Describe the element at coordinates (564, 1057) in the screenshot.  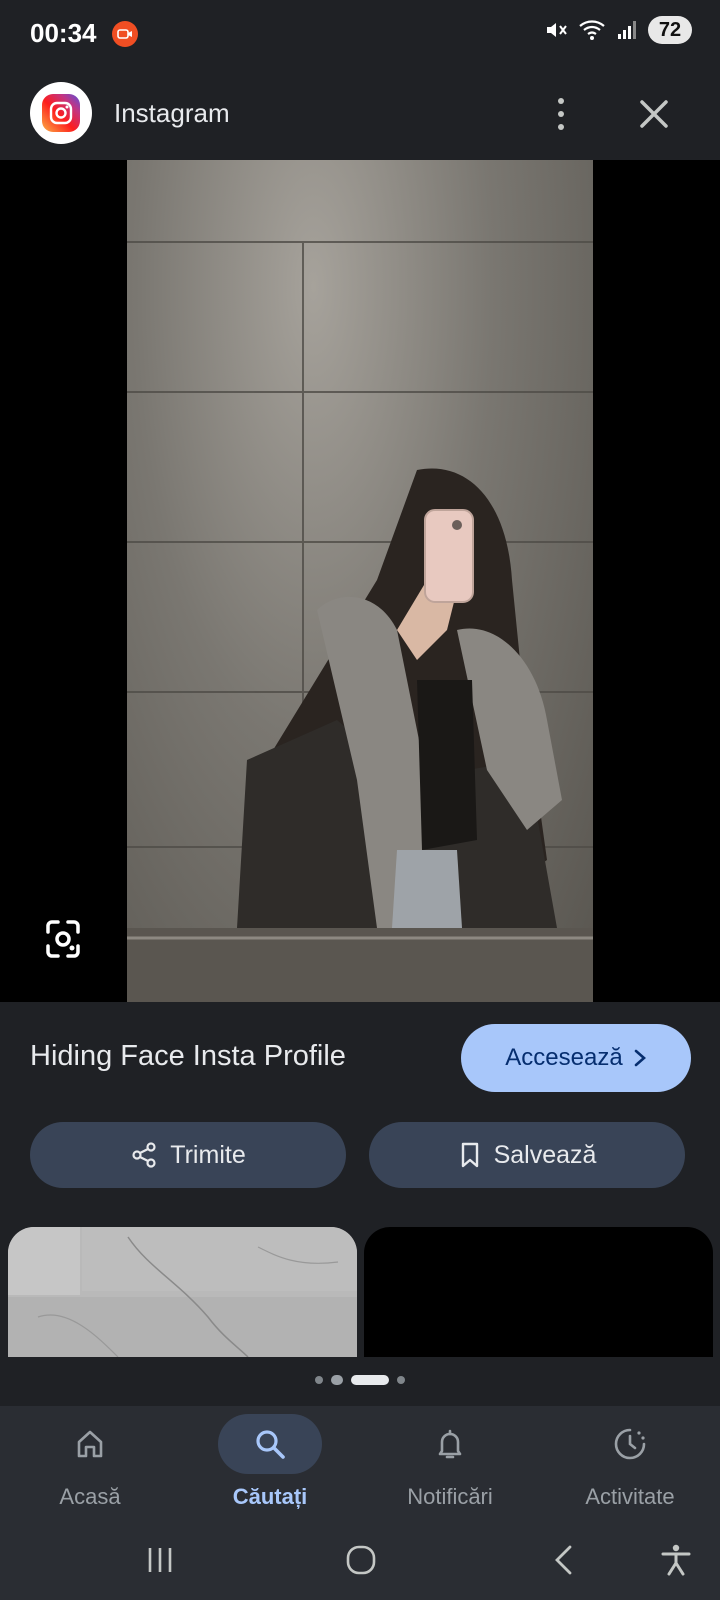
I see `visit-button-label: Accesează` at that location.